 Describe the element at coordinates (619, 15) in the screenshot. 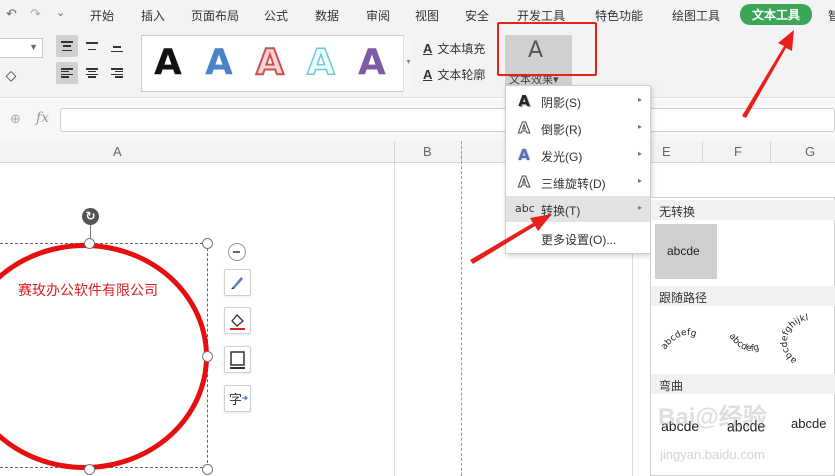

I see `tab-special-features: 特色功能` at that location.